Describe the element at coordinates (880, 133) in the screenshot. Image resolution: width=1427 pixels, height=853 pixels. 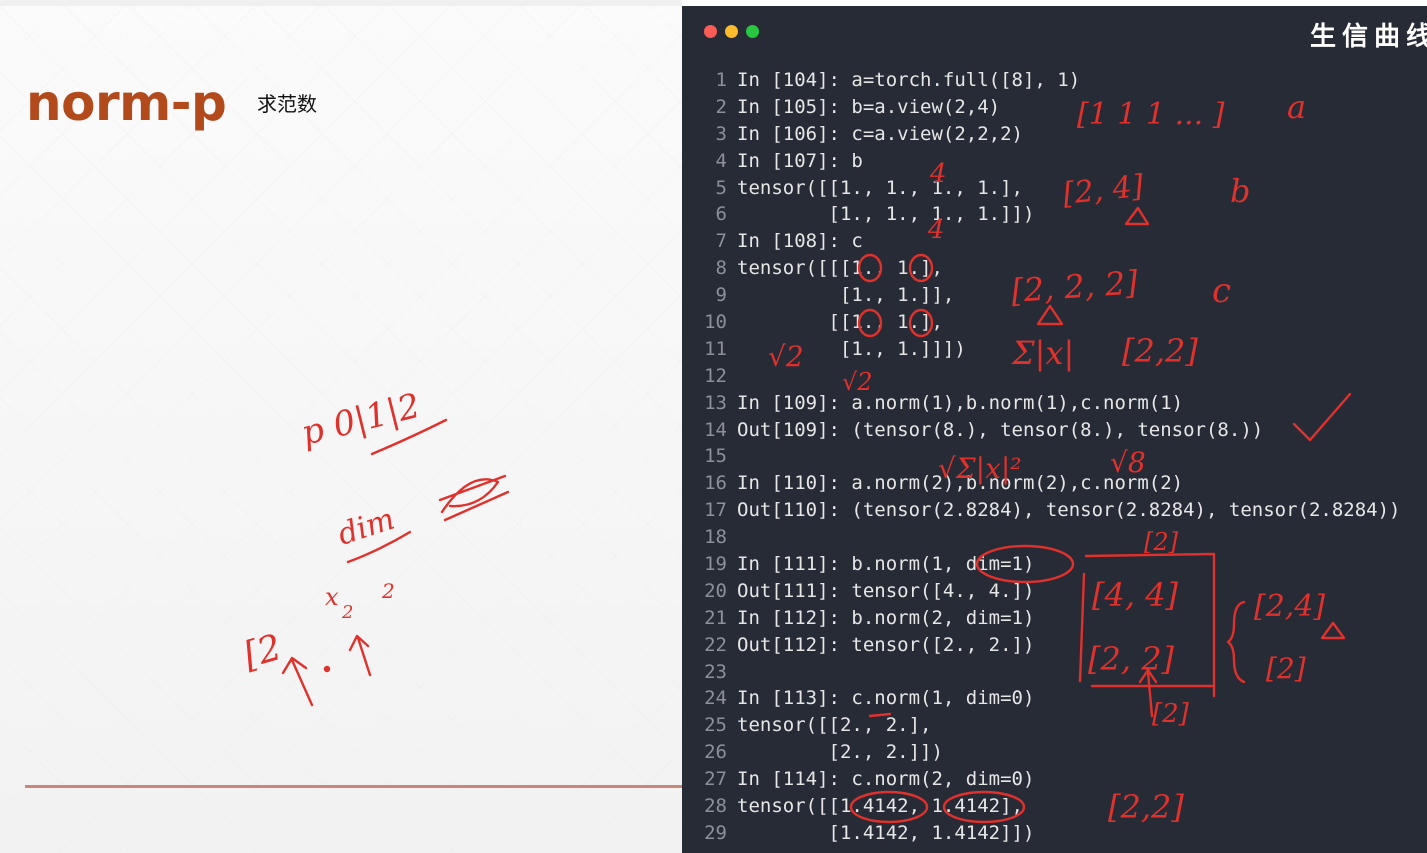
I see `code-text: In [106]: c=a.view(2,2,2)` at that location.